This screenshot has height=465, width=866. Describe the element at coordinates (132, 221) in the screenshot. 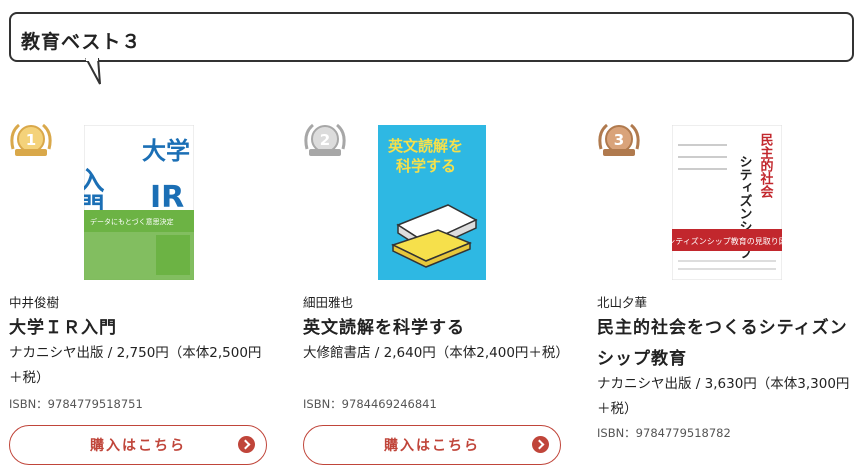

I see `cover-band-text: データにもとづく意思決定` at that location.